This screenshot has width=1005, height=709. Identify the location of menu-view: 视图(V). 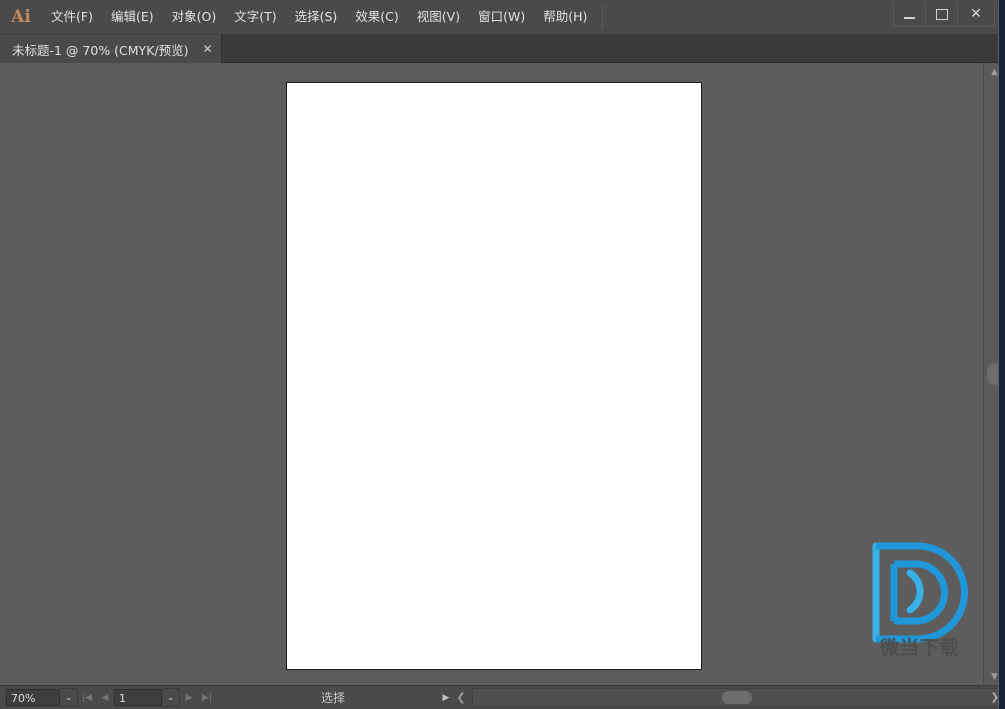
(438, 17).